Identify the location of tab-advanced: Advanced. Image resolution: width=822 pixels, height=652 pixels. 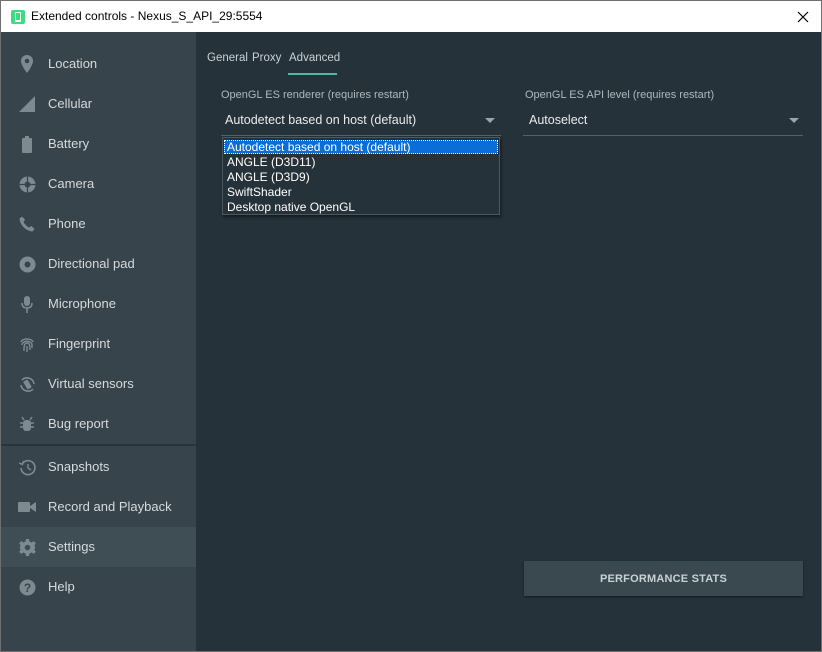
(314, 58).